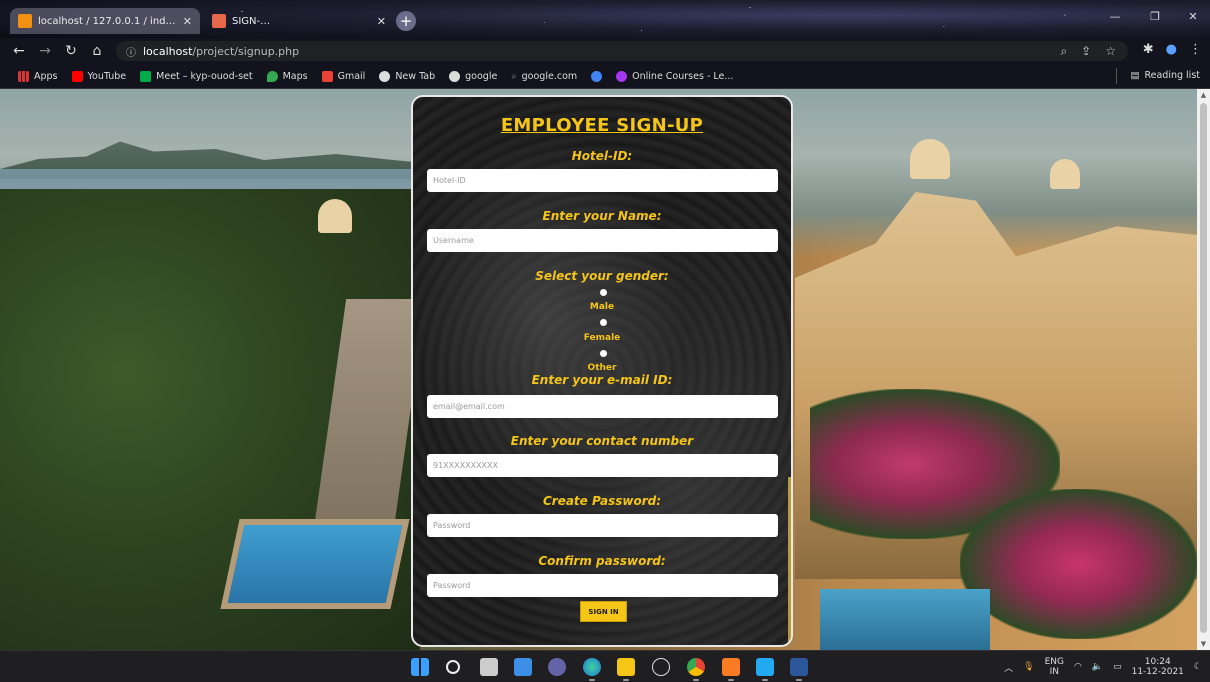 This screenshot has height=682, width=1210. I want to click on tab-title: localhost / 127.0.0.1 / indrapras, so click(107, 21).